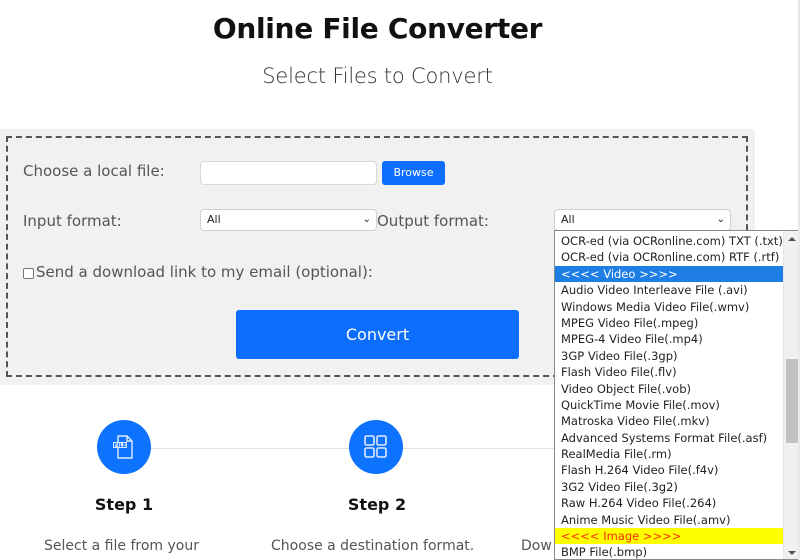  What do you see at coordinates (377, 334) in the screenshot?
I see `convert-button: Convert` at bounding box center [377, 334].